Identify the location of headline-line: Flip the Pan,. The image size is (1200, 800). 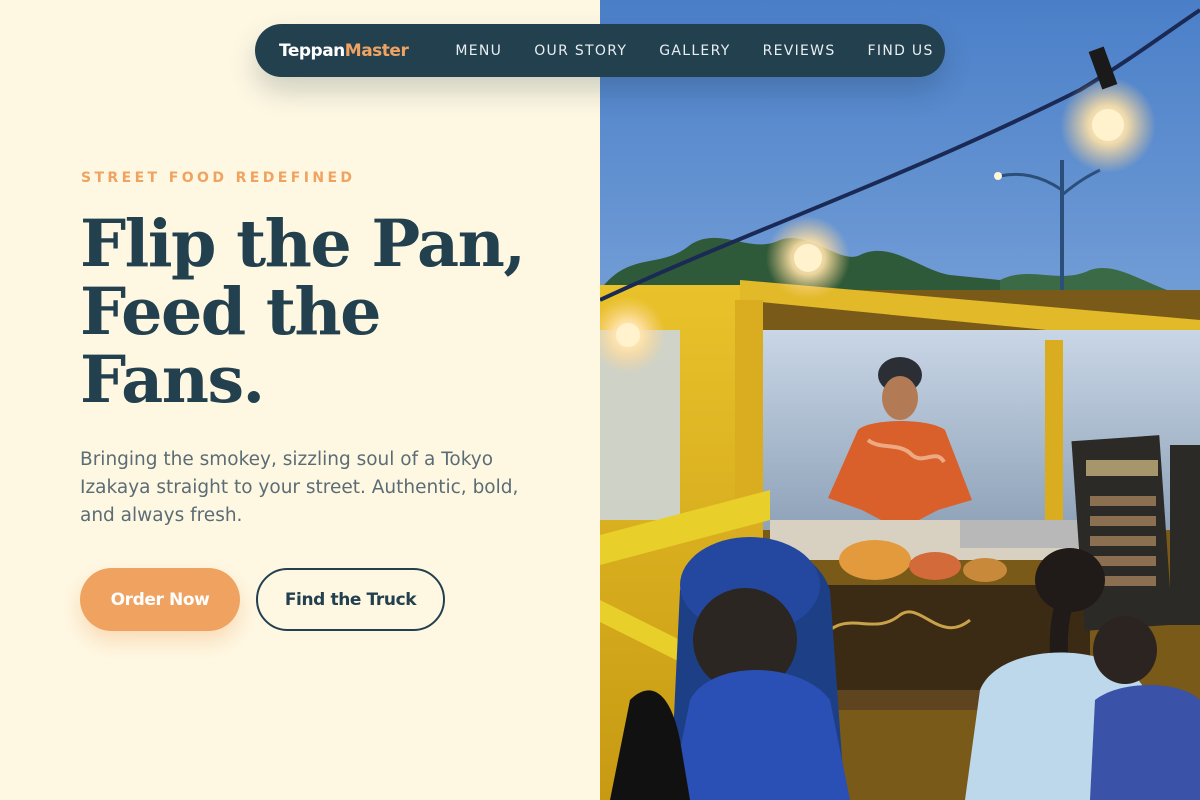
(303, 244).